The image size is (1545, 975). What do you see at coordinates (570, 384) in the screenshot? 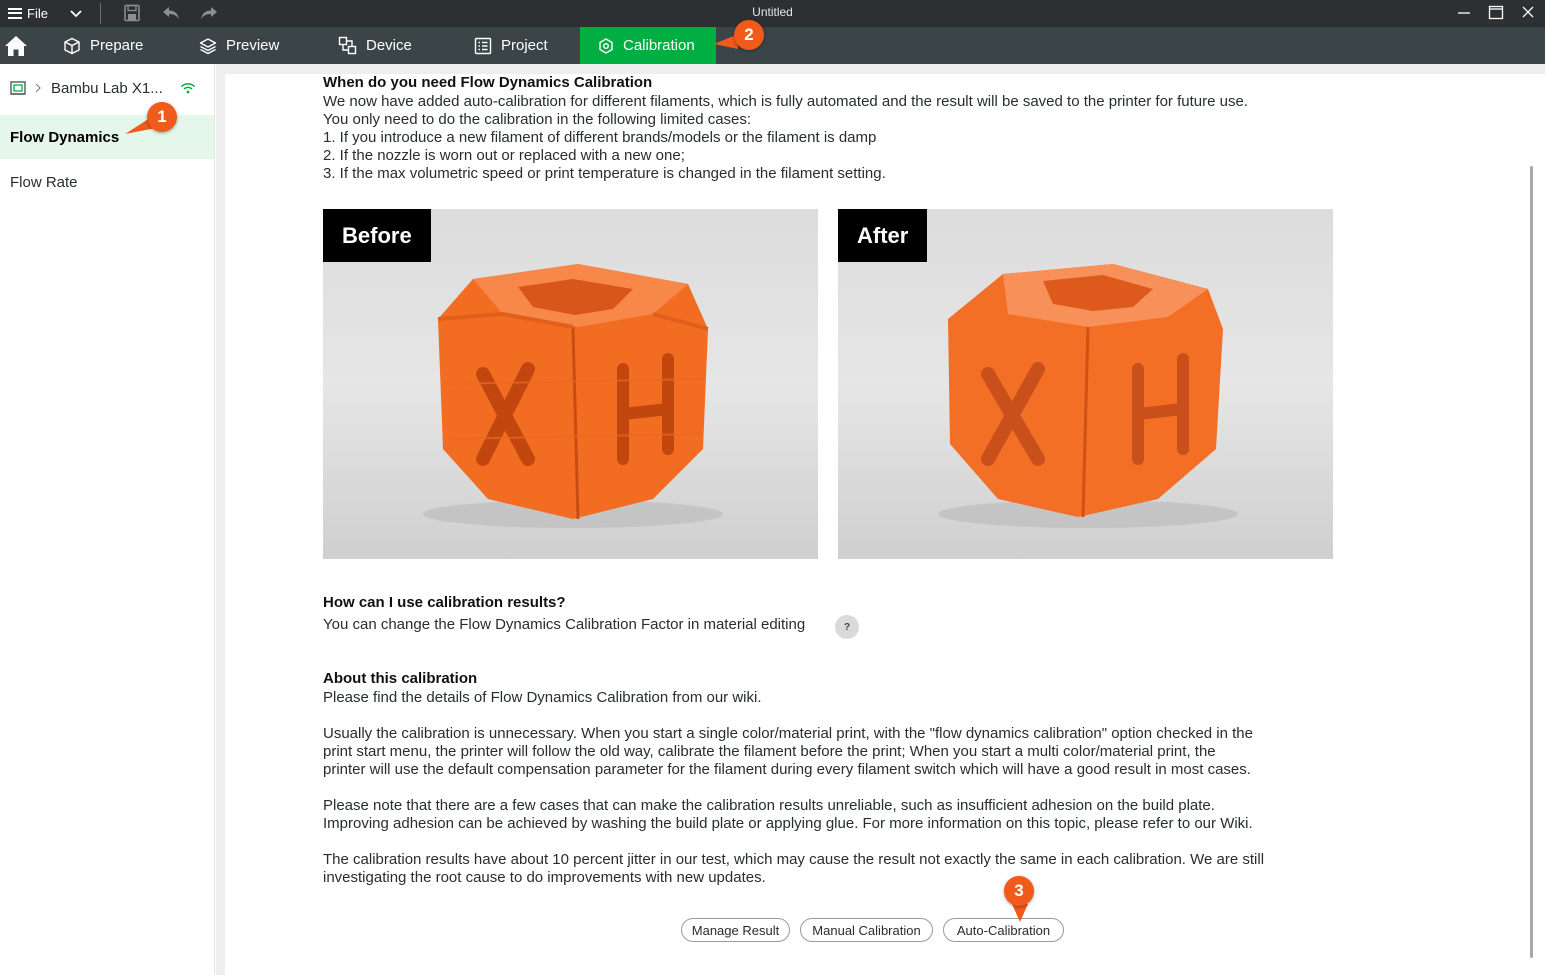
I see `before-image: Before` at bounding box center [570, 384].